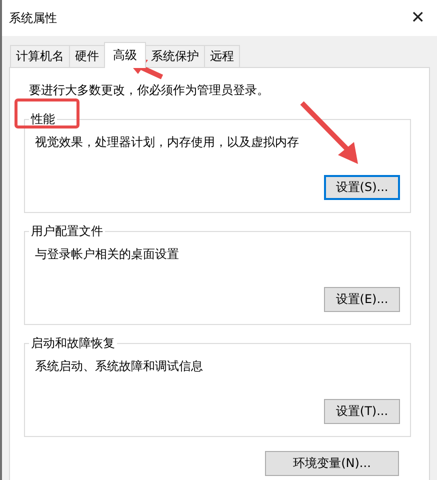 The width and height of the screenshot is (437, 480). What do you see at coordinates (222, 56) in the screenshot?
I see `tab: 远程` at bounding box center [222, 56].